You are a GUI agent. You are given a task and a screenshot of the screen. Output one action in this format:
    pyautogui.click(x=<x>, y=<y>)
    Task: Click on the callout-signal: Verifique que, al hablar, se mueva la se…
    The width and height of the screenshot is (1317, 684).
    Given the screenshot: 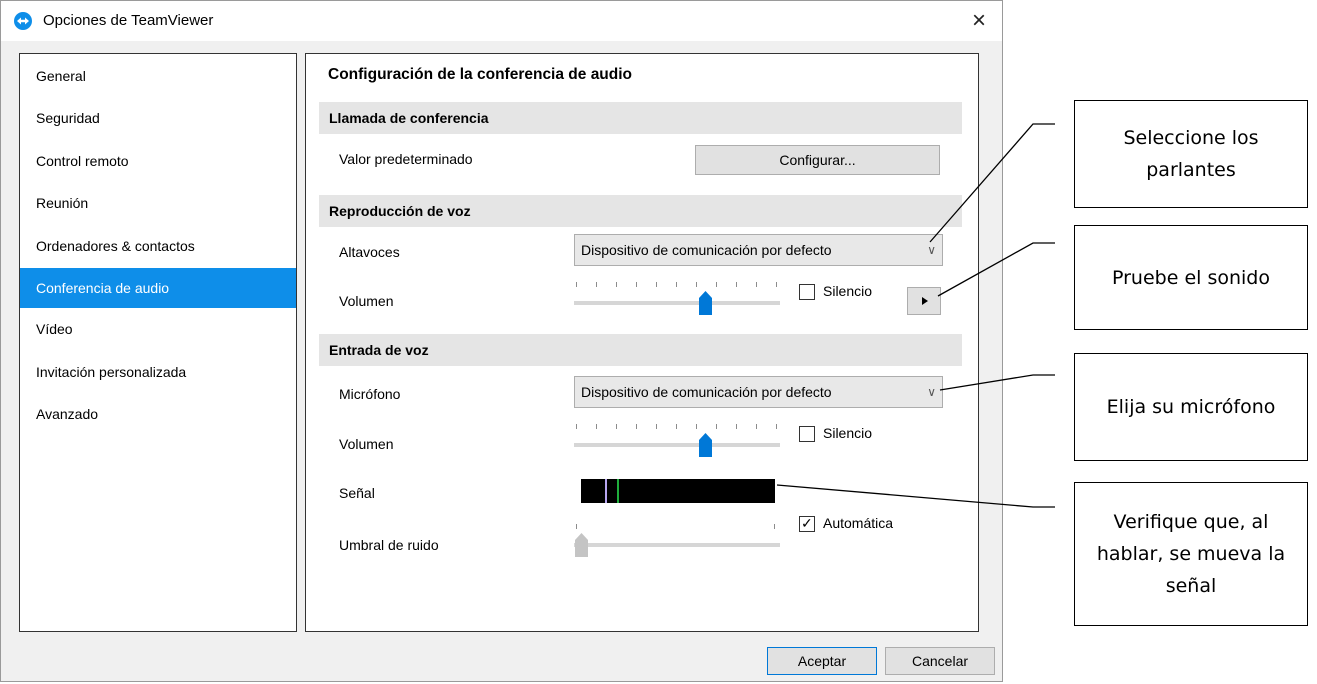 What is the action you would take?
    pyautogui.click(x=1191, y=554)
    